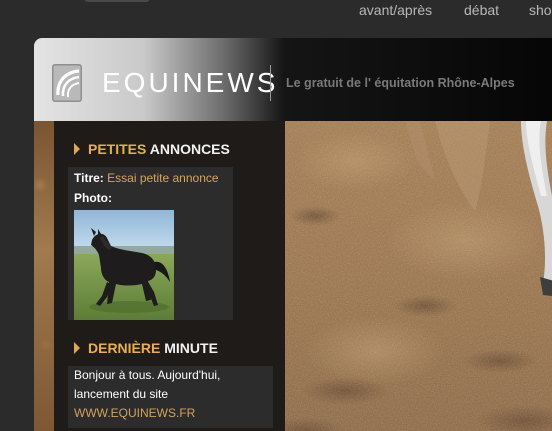 The height and width of the screenshot is (431, 552). What do you see at coordinates (174, 413) in the screenshot?
I see `news-site-link: WWW.EQUINEWS.FR` at bounding box center [174, 413].